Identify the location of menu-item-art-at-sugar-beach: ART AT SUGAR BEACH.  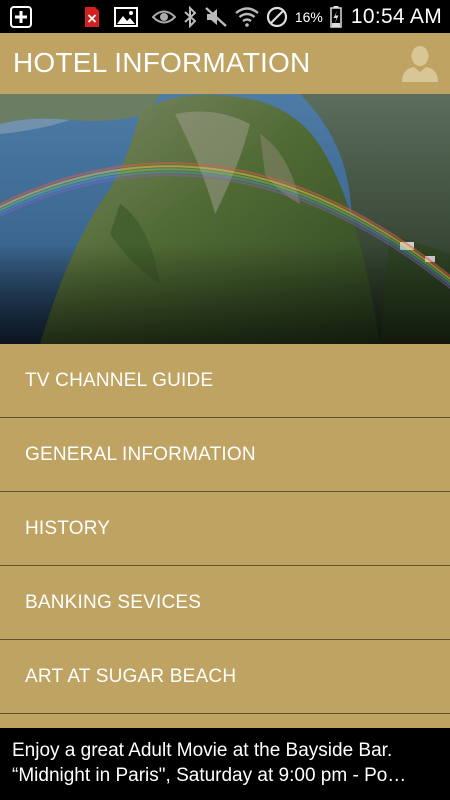
(225, 677).